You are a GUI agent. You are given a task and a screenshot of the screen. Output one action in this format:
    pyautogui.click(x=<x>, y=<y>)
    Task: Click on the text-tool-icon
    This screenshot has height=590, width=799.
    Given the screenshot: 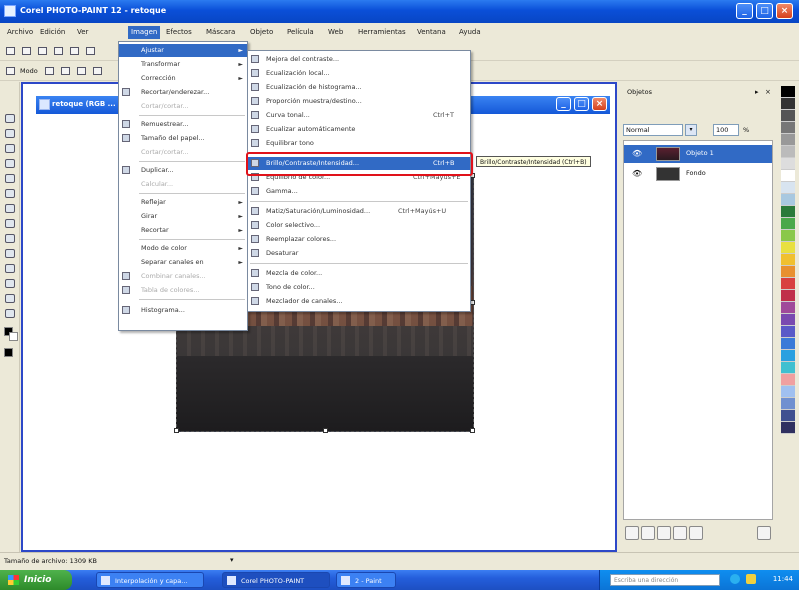 What is the action you would take?
    pyautogui.click(x=10, y=223)
    